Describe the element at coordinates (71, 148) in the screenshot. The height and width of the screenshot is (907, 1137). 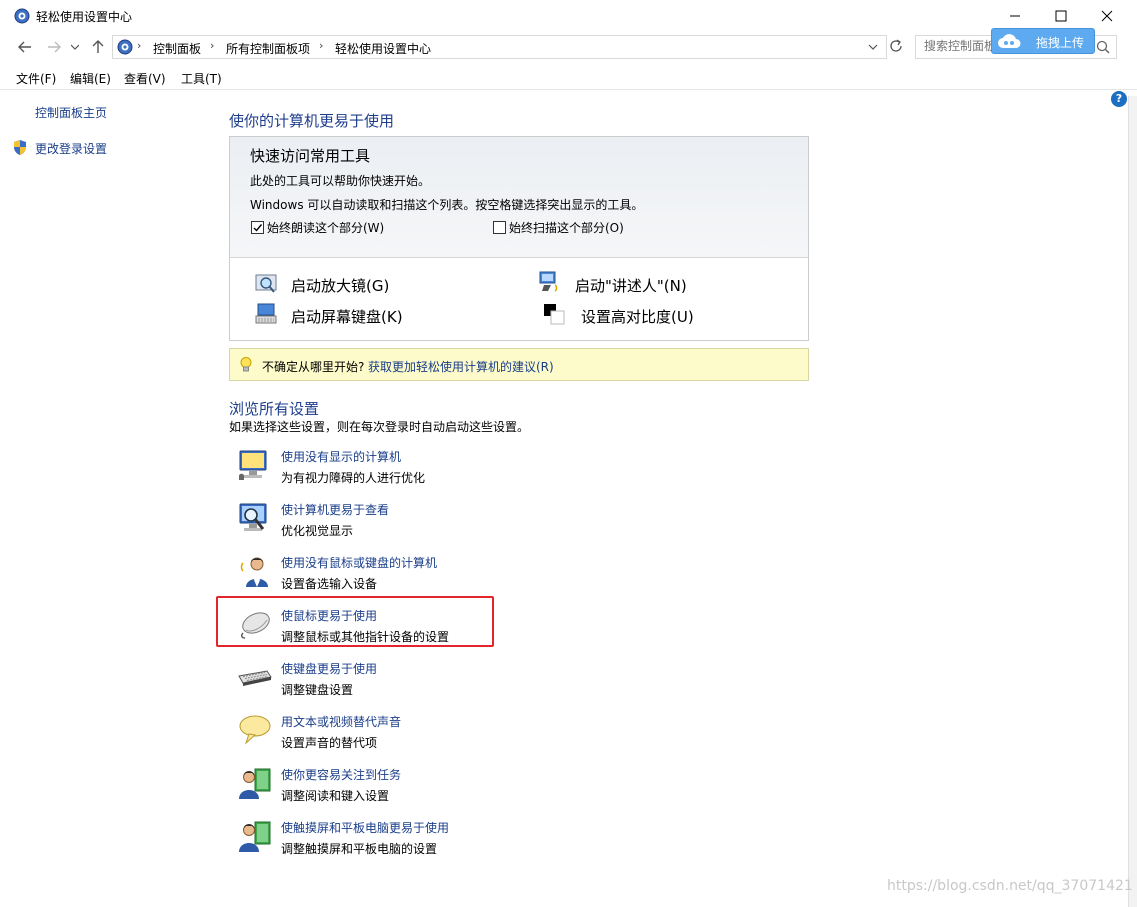
I see `sidebar-change-login-settings: 更改登录设置` at that location.